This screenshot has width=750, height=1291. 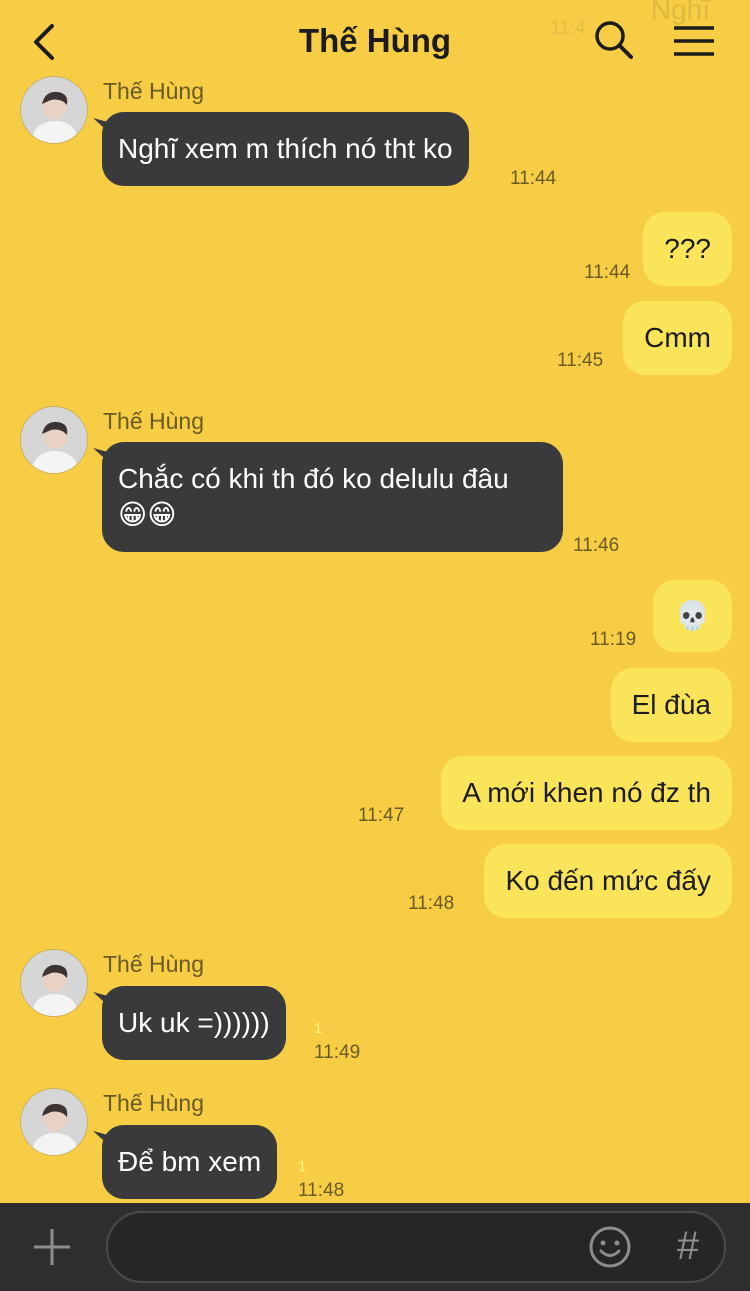 What do you see at coordinates (337, 1052) in the screenshot?
I see `message-time: 11:49` at bounding box center [337, 1052].